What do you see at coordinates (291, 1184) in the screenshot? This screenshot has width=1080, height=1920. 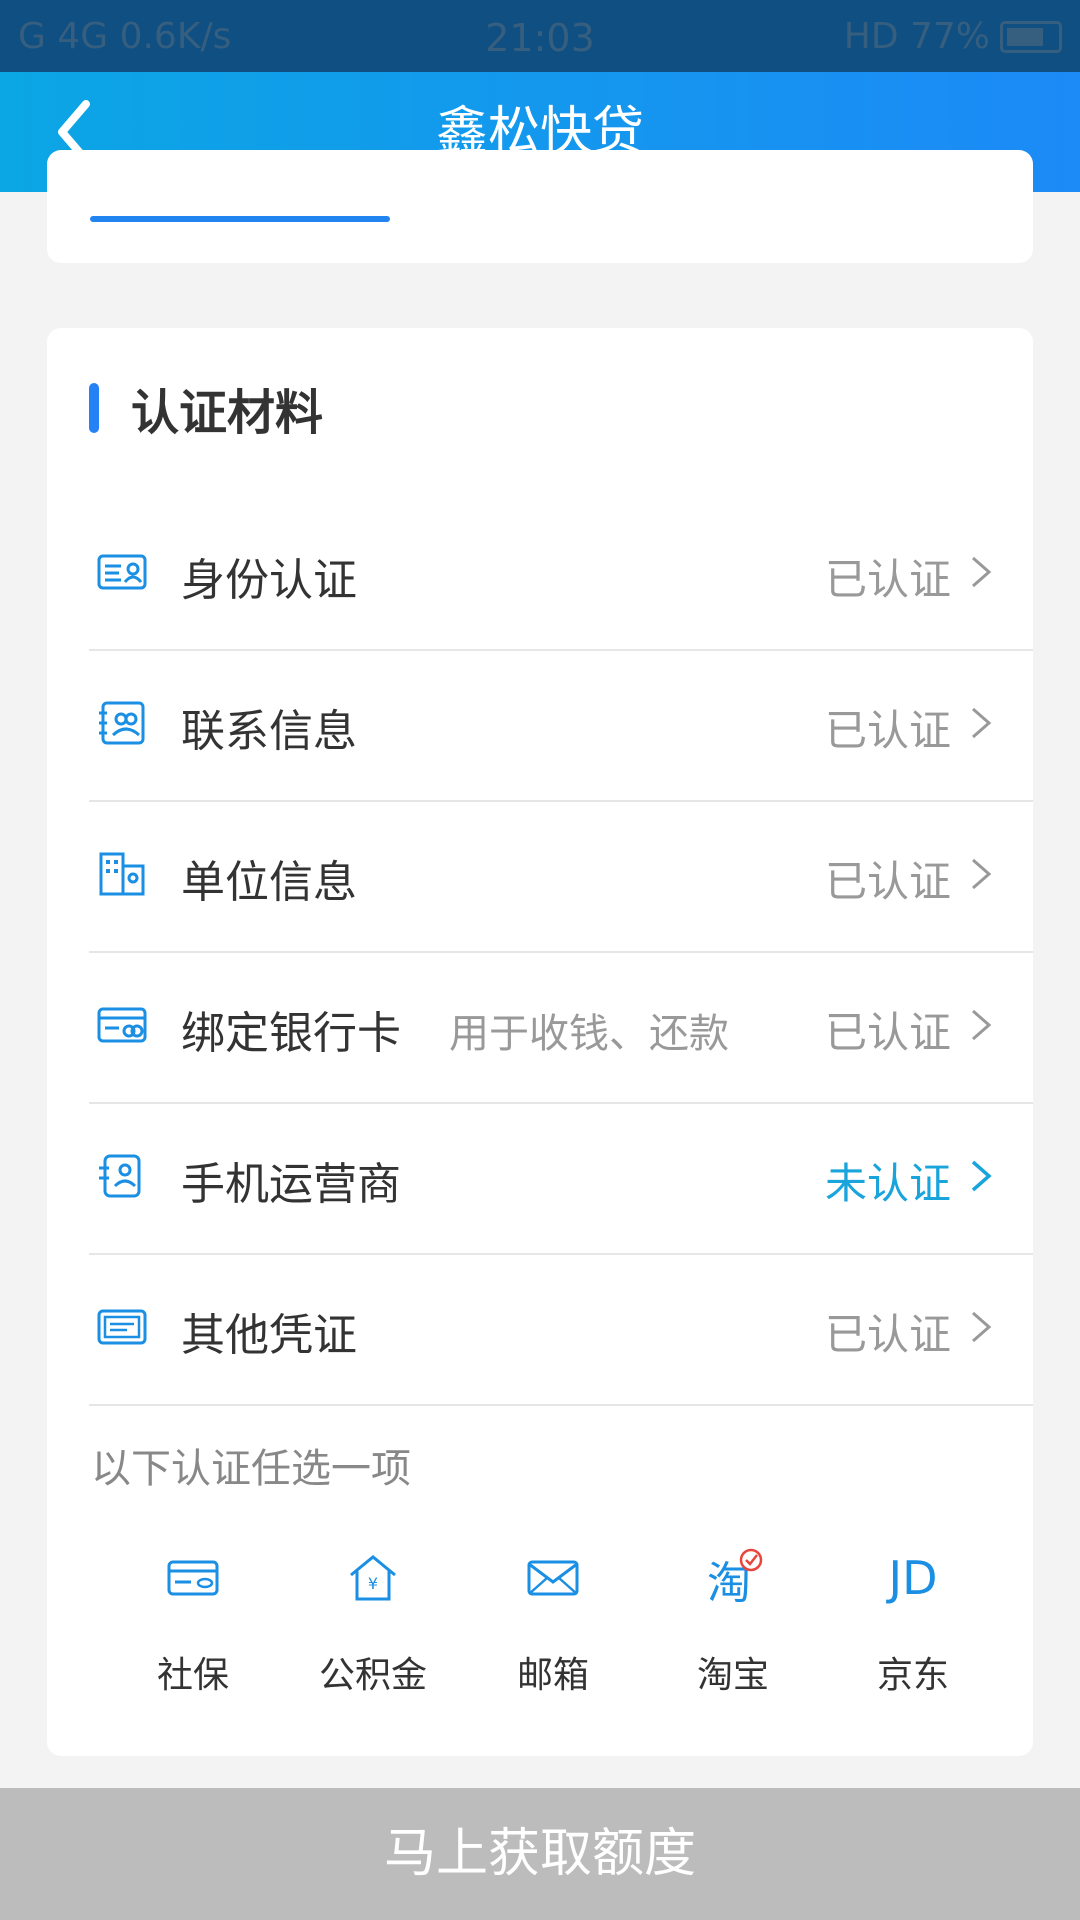 I see `item-label: 手机运营商` at bounding box center [291, 1184].